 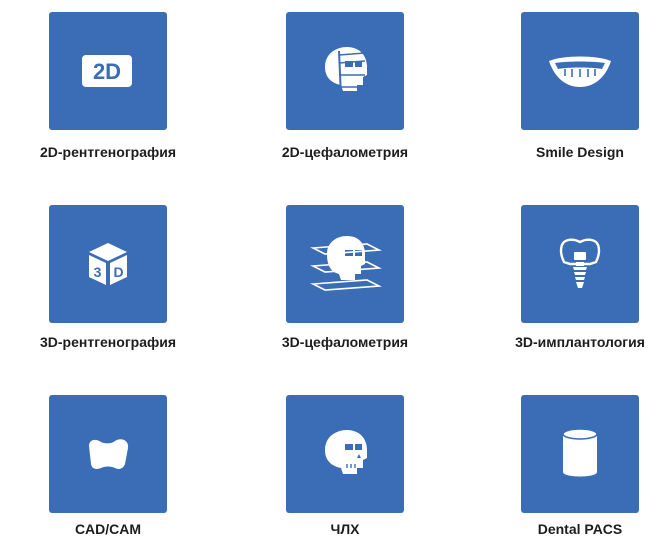 I want to click on tile-dental-pacs, so click(x=580, y=454).